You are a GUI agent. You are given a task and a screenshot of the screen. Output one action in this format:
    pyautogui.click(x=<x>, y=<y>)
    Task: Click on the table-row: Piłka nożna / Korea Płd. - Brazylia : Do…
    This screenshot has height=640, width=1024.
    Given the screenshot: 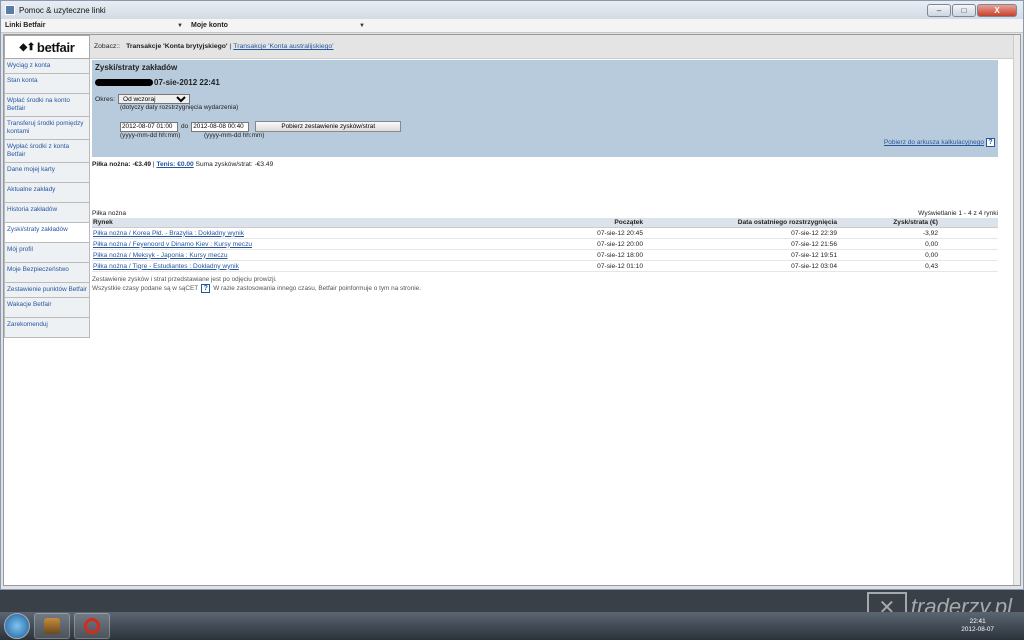 What is the action you would take?
    pyautogui.click(x=545, y=233)
    